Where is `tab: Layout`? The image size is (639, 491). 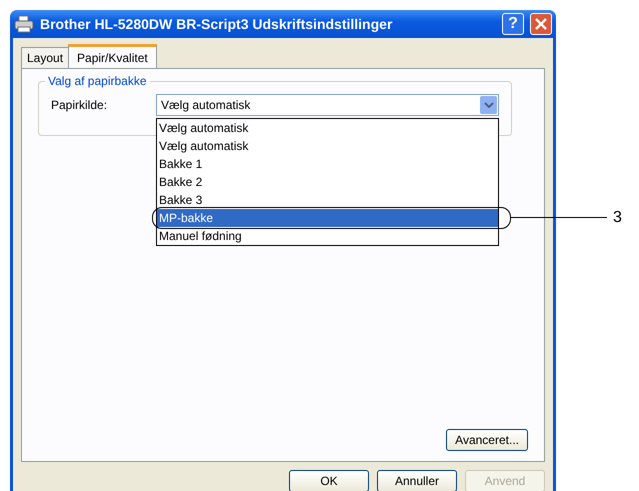 tab: Layout is located at coordinates (45, 57).